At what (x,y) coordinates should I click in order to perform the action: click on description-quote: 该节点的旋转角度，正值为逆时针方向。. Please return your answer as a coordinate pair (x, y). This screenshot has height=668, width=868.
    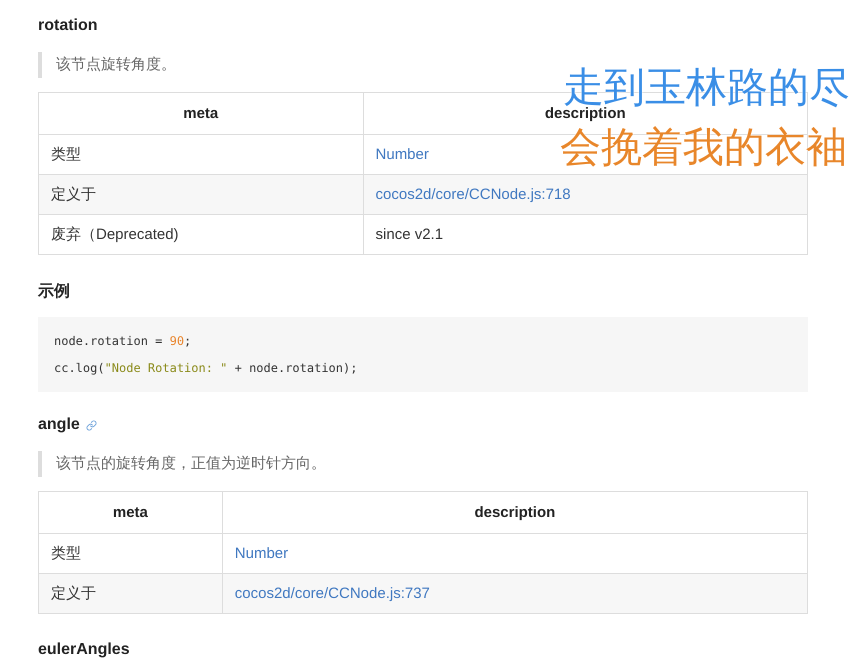
    Looking at the image, I should click on (423, 464).